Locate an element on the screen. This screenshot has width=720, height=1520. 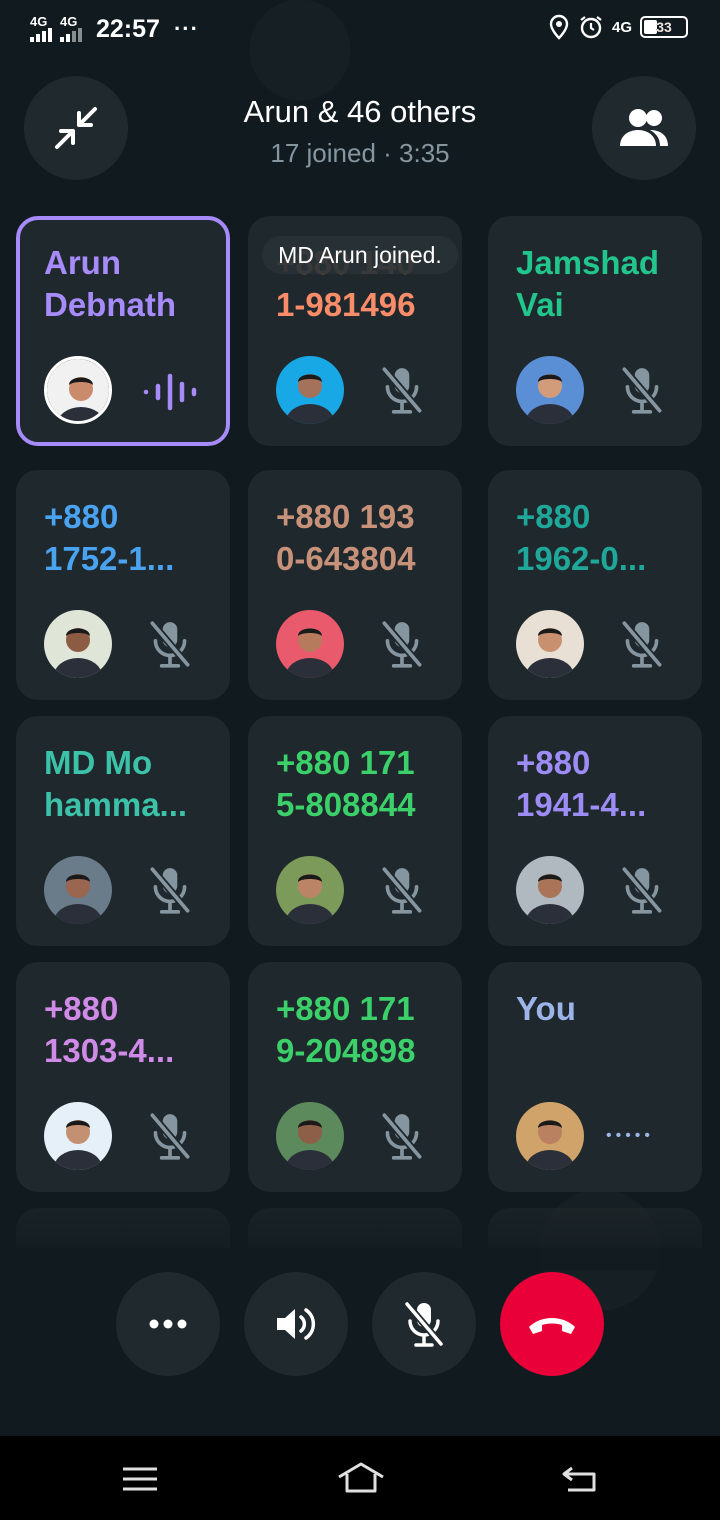
participant-name: You is located at coordinates (546, 1008).